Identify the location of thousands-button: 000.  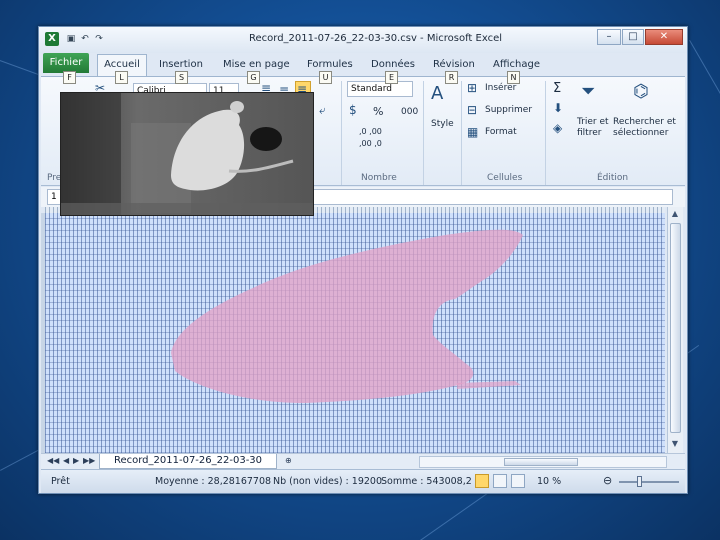
(409, 112).